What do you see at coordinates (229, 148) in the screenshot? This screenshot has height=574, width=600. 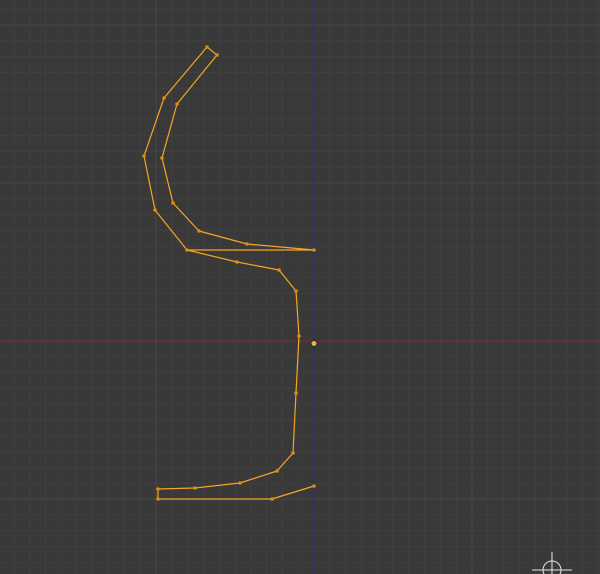 I see `mesh-edge-loop` at bounding box center [229, 148].